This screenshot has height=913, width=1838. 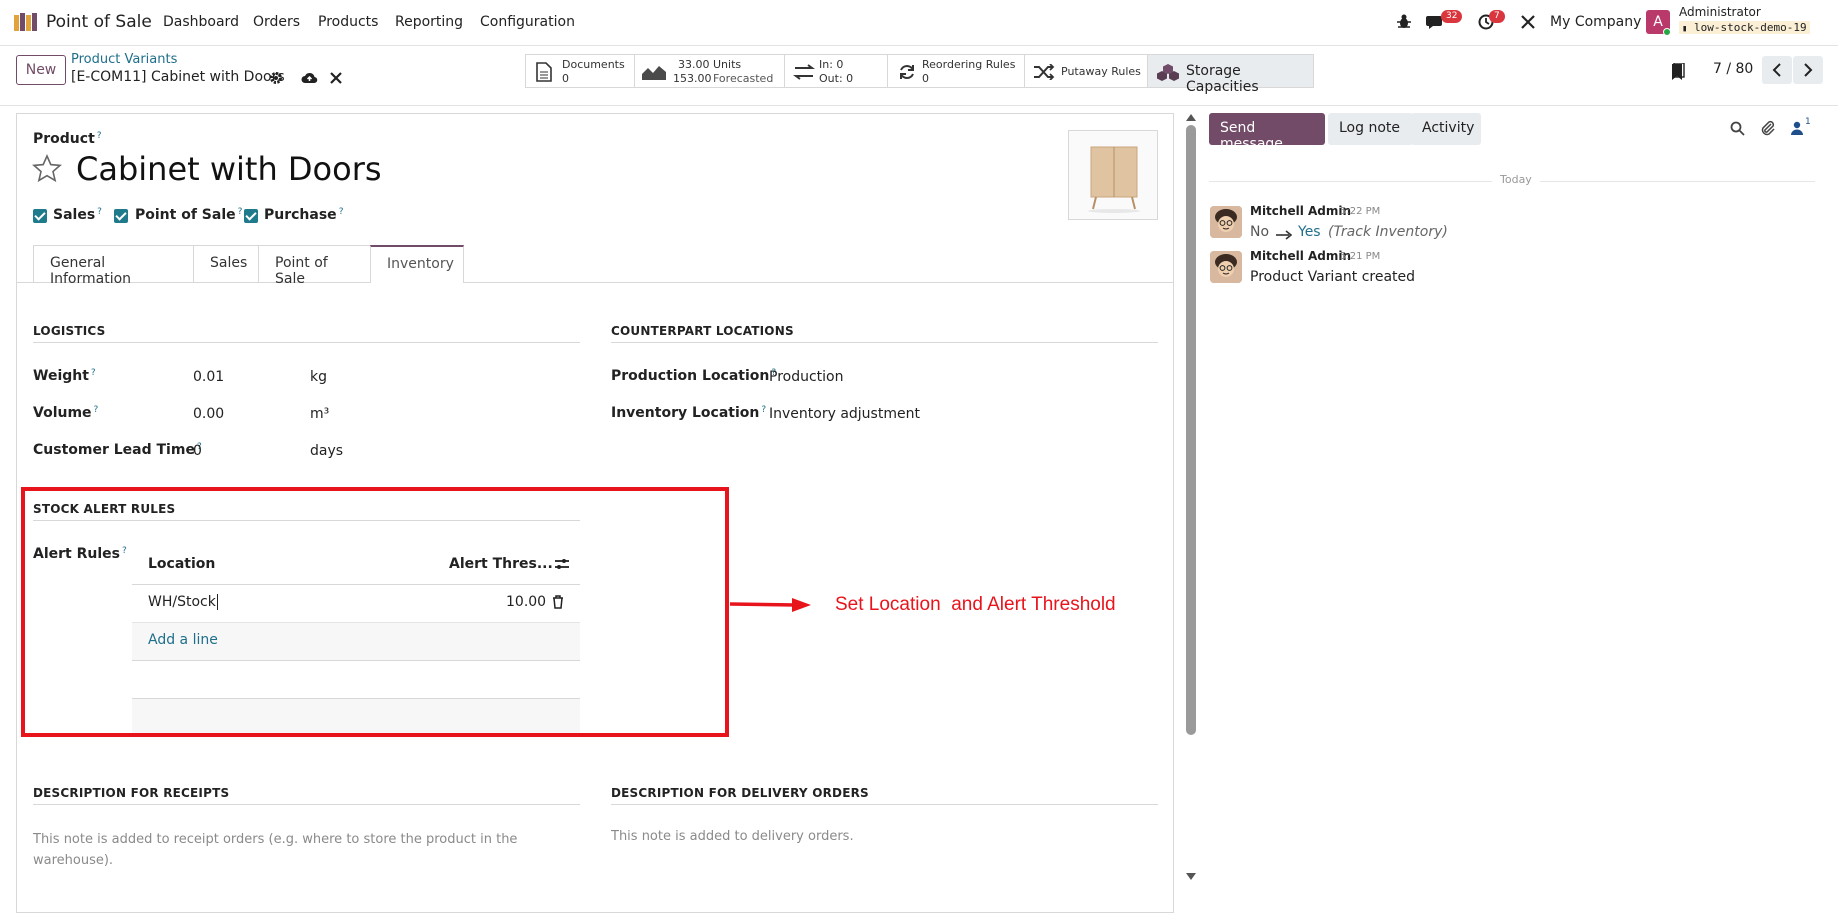 I want to click on purchase-flag-label: Purchase?, so click(x=304, y=215).